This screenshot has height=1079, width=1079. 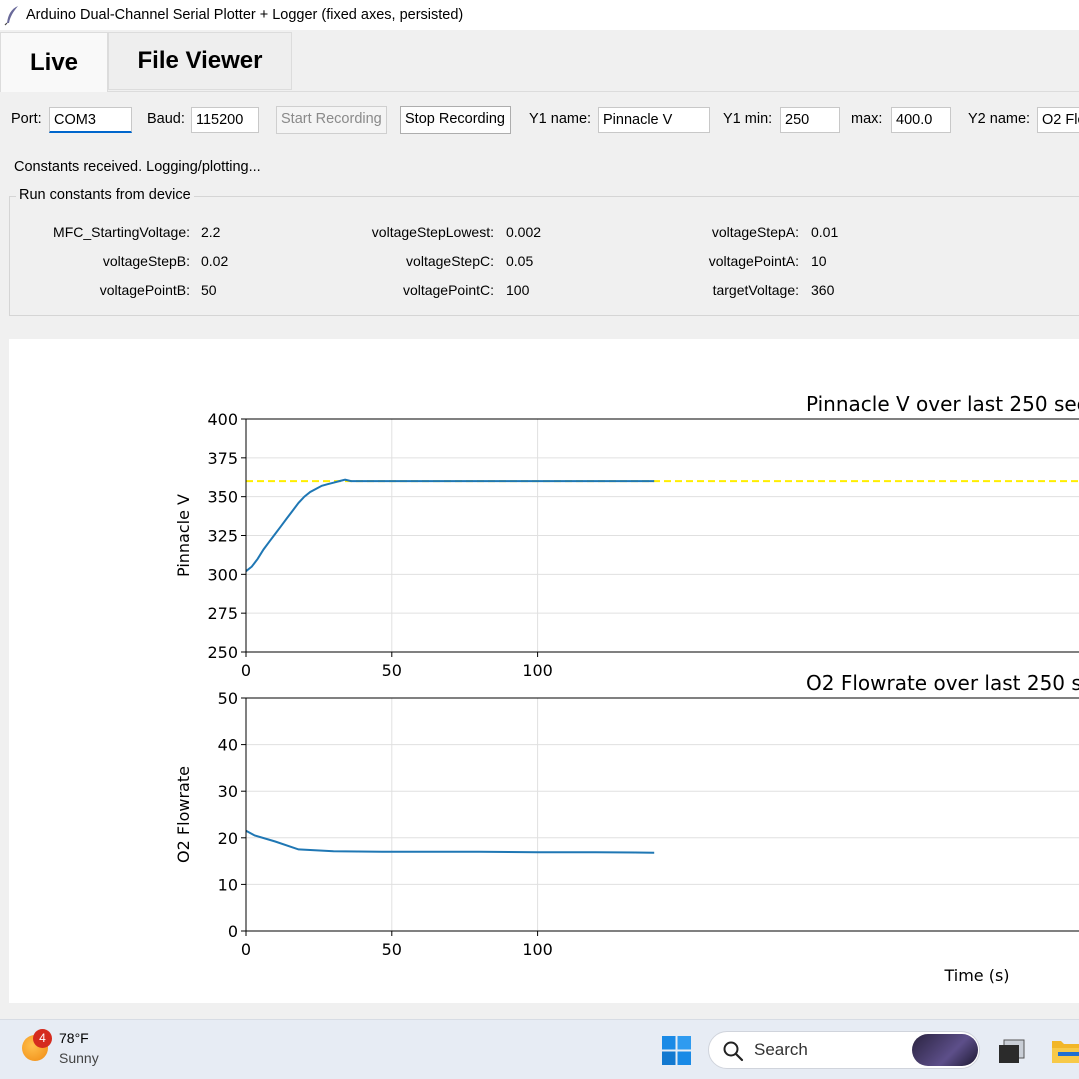 I want to click on constant-key: MFC_StartingVoltage:, so click(x=121, y=232).